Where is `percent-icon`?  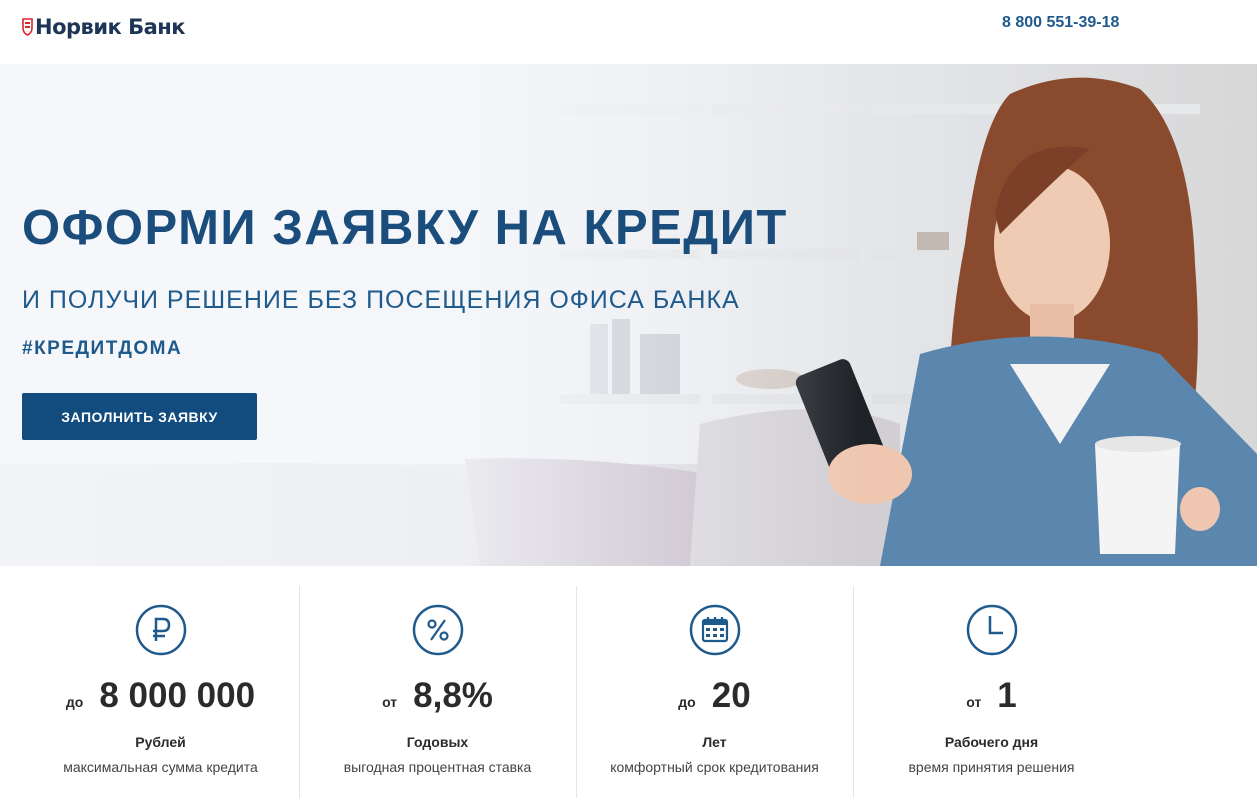 percent-icon is located at coordinates (437, 630).